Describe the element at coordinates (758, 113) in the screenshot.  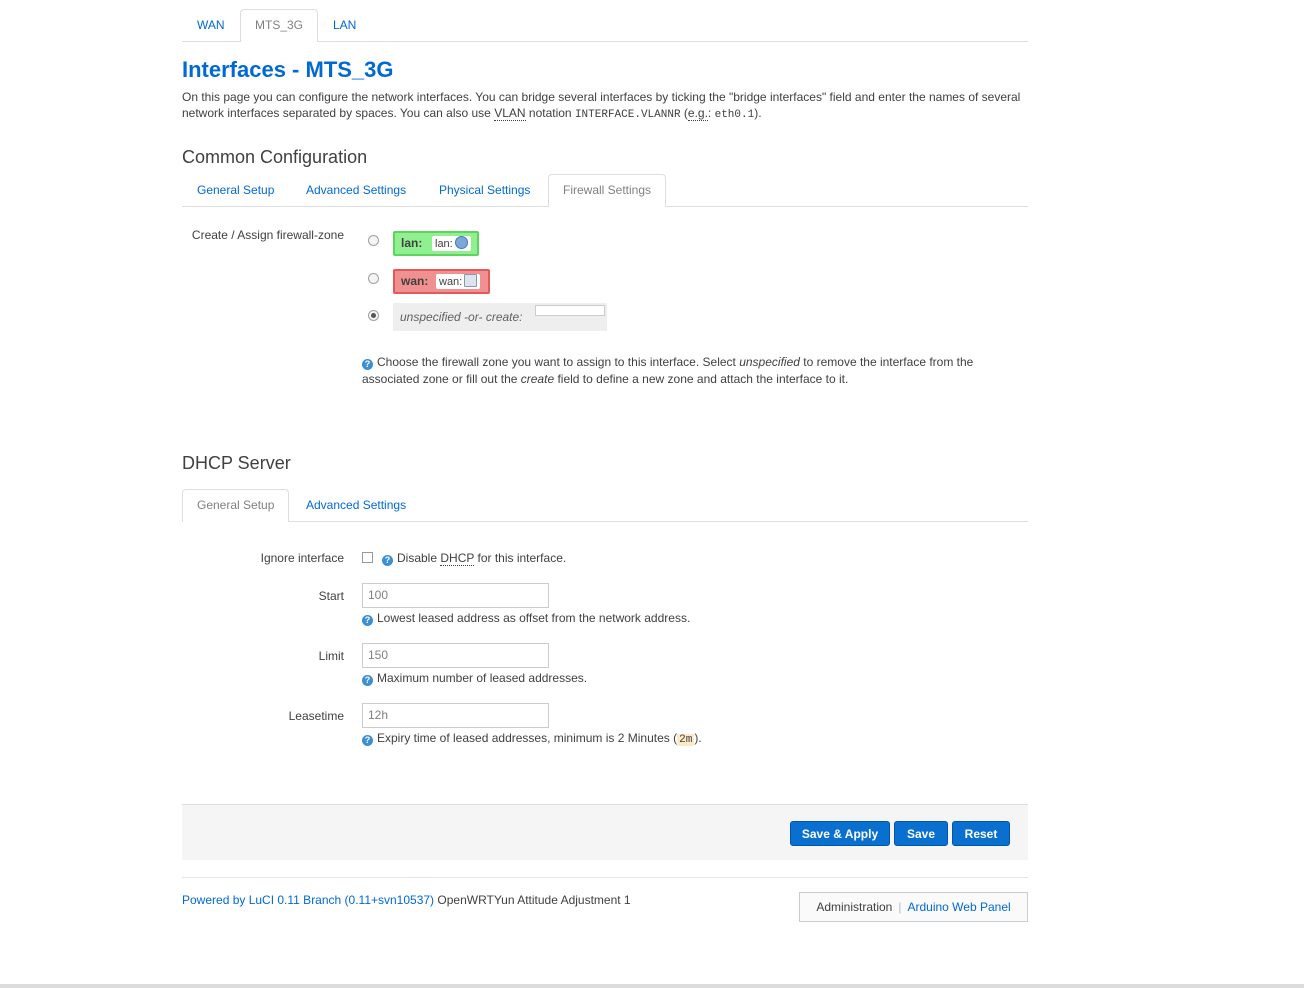
I see `desc-text: ).` at that location.